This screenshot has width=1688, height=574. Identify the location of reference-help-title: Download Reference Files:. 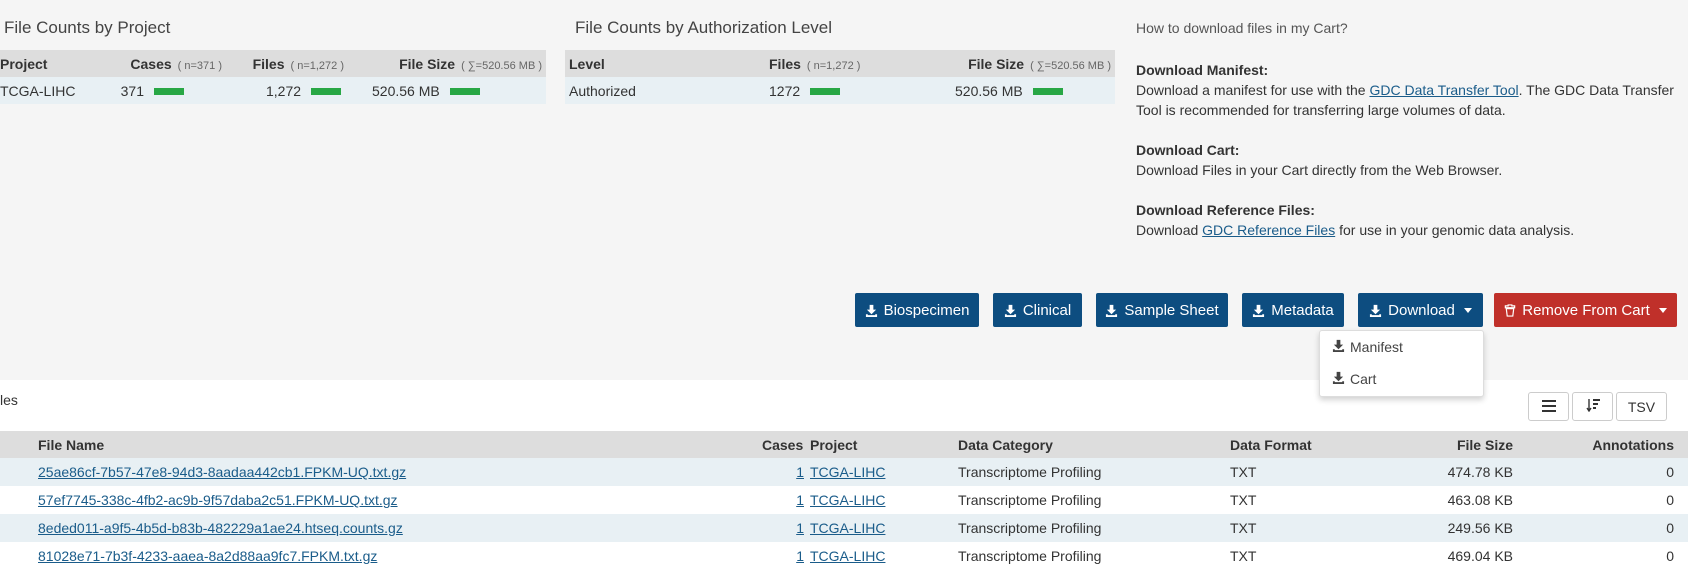
(1225, 210).